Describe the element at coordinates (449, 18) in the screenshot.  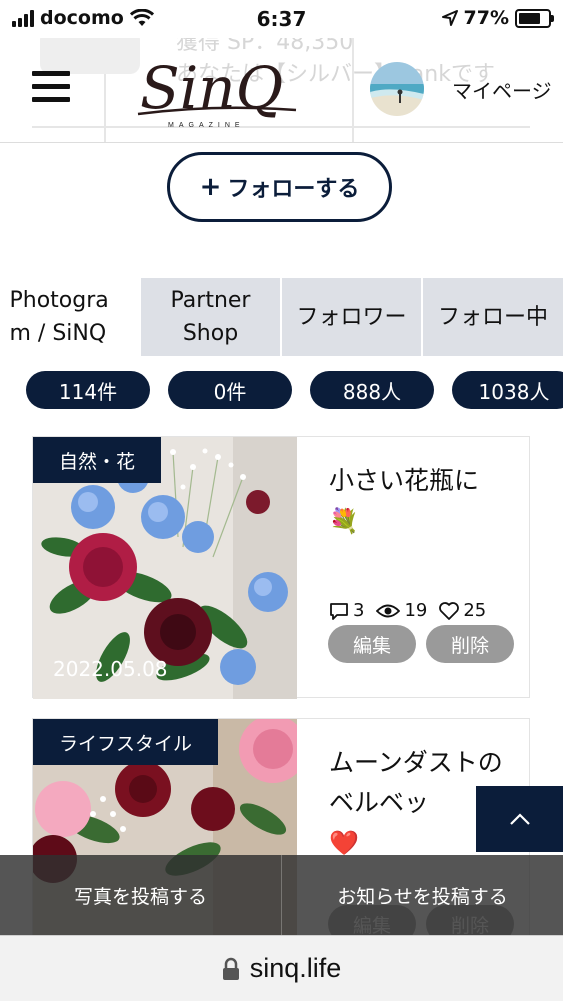
I see `location-arrow-icon` at that location.